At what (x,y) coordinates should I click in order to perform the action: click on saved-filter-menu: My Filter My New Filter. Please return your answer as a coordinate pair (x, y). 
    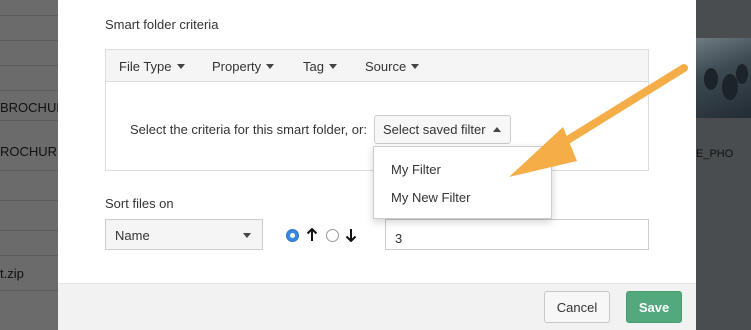
    Looking at the image, I should click on (462, 182).